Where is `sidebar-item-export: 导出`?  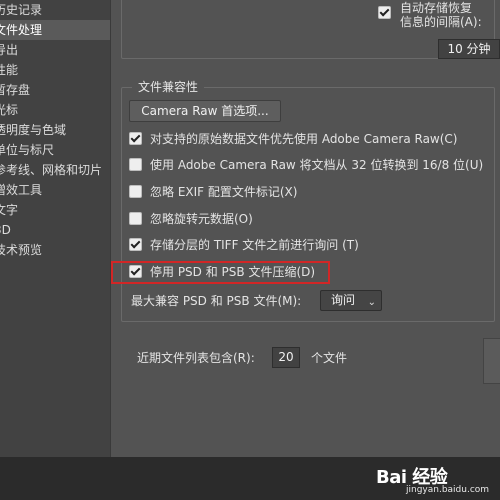
sidebar-item-export: 导出 is located at coordinates (55, 50).